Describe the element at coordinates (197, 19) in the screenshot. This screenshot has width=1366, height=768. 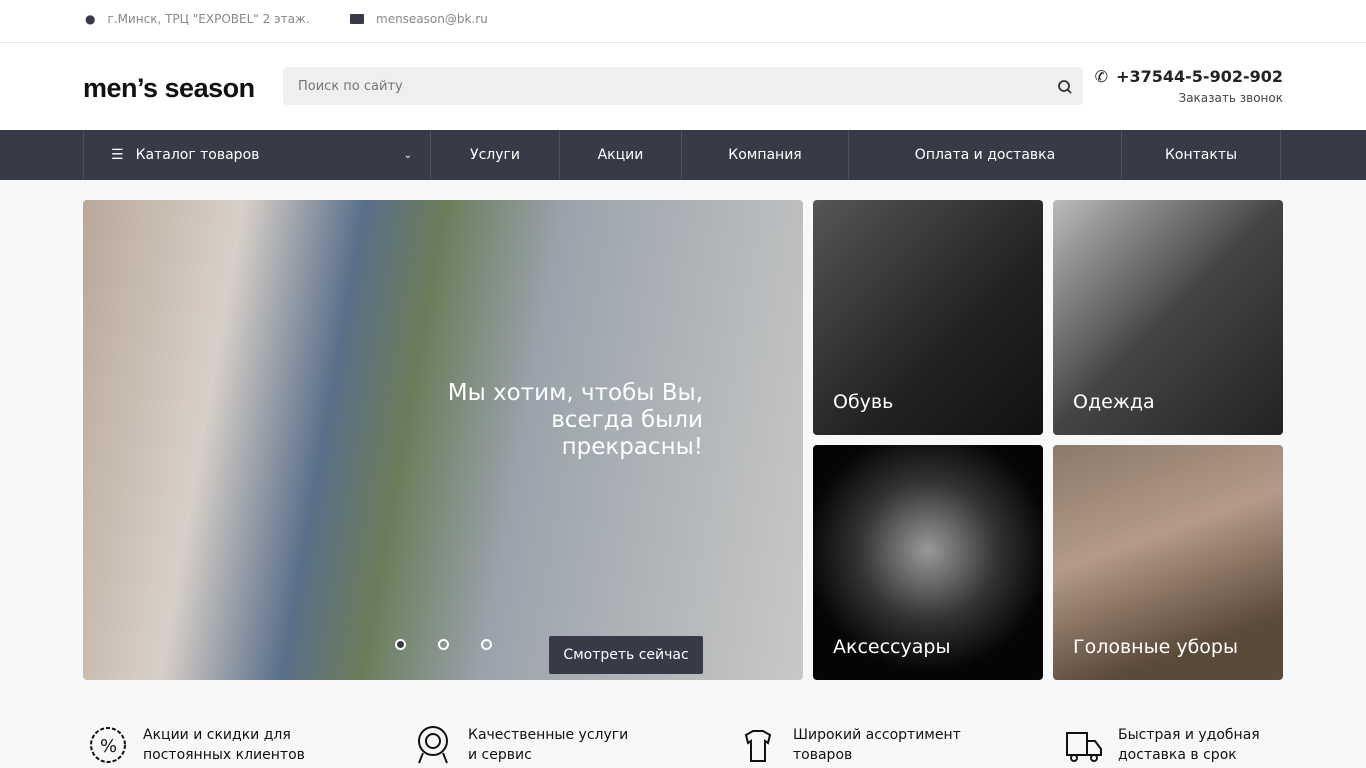
I see `address: ● г.Минск, ТРЦ "EXPOBEL" 2 этаж.` at that location.